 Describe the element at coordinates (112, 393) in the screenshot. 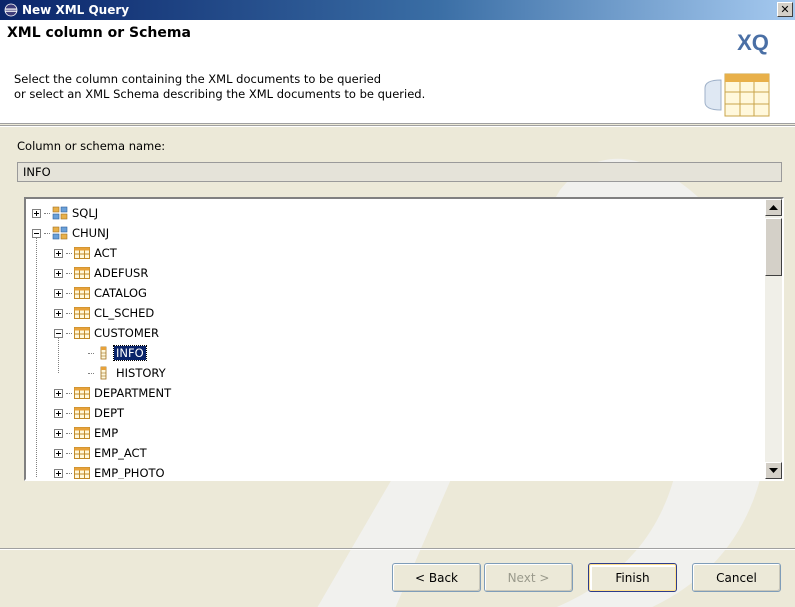

I see `tree-item: DEPARTMENT` at that location.